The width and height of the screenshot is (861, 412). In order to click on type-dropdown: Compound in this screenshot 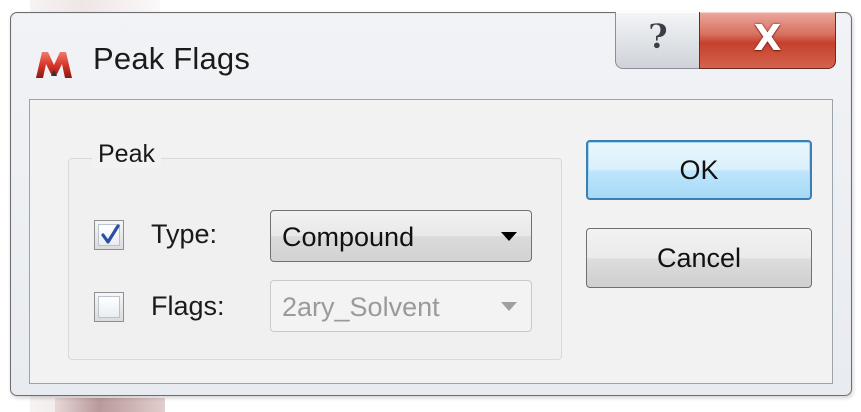, I will do `click(401, 236)`.